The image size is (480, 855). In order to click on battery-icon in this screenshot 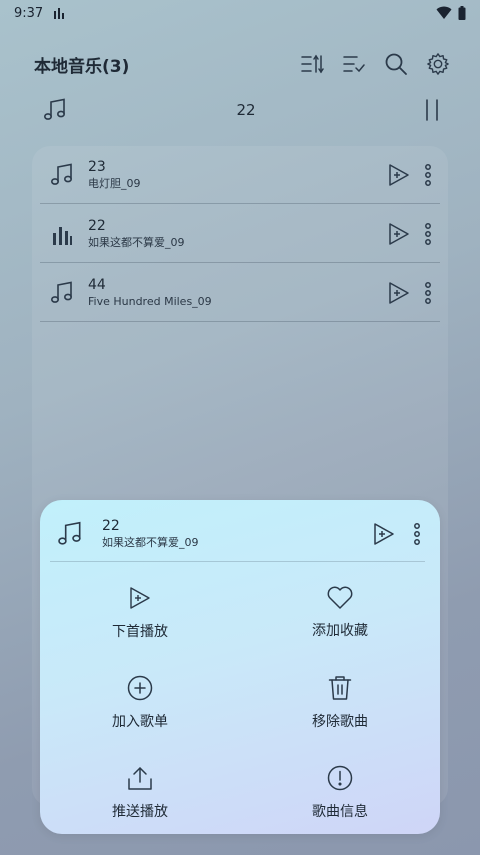, I will do `click(462, 13)`.